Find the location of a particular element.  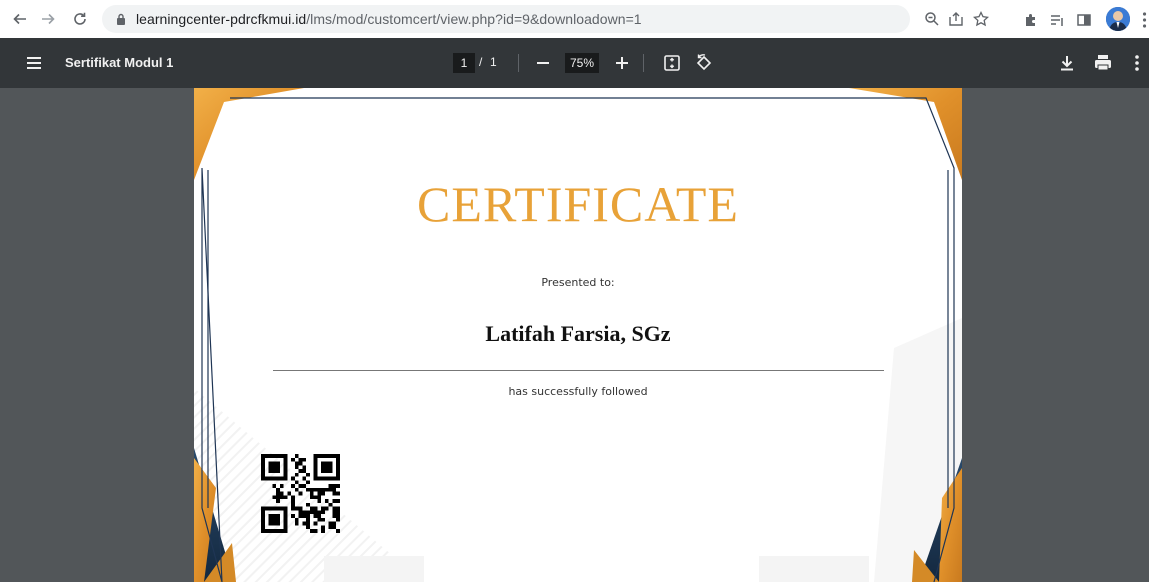

qr-code is located at coordinates (300, 493).